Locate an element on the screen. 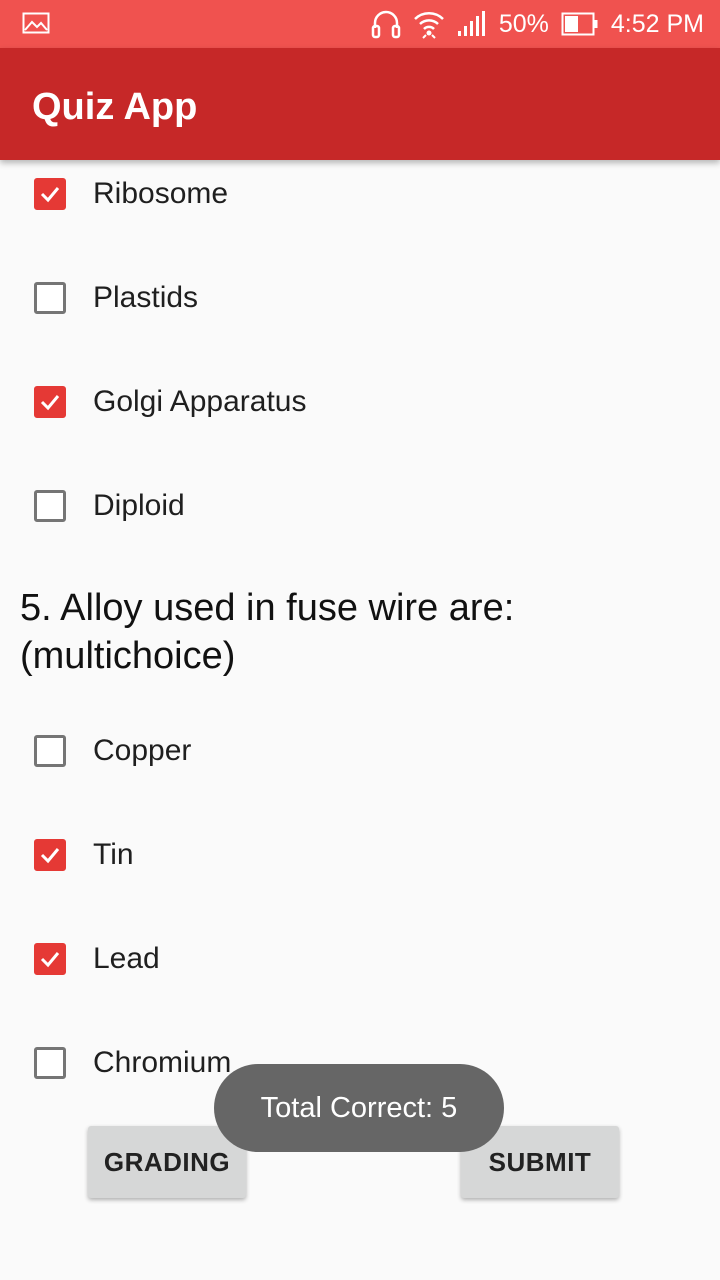  option-chromium: Chromium is located at coordinates (132, 1063).